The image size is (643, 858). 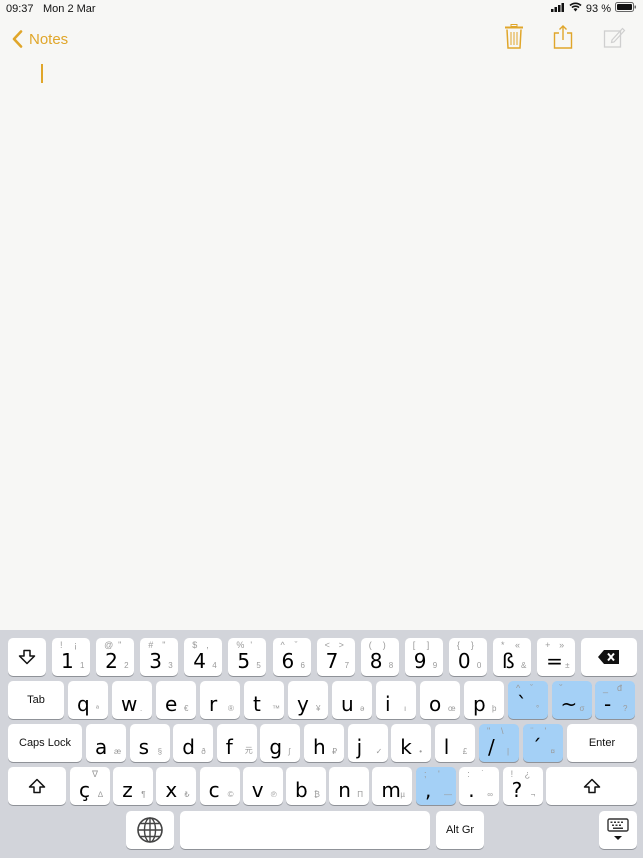 What do you see at coordinates (84, 790) in the screenshot?
I see `key-main-glyph: ç` at bounding box center [84, 790].